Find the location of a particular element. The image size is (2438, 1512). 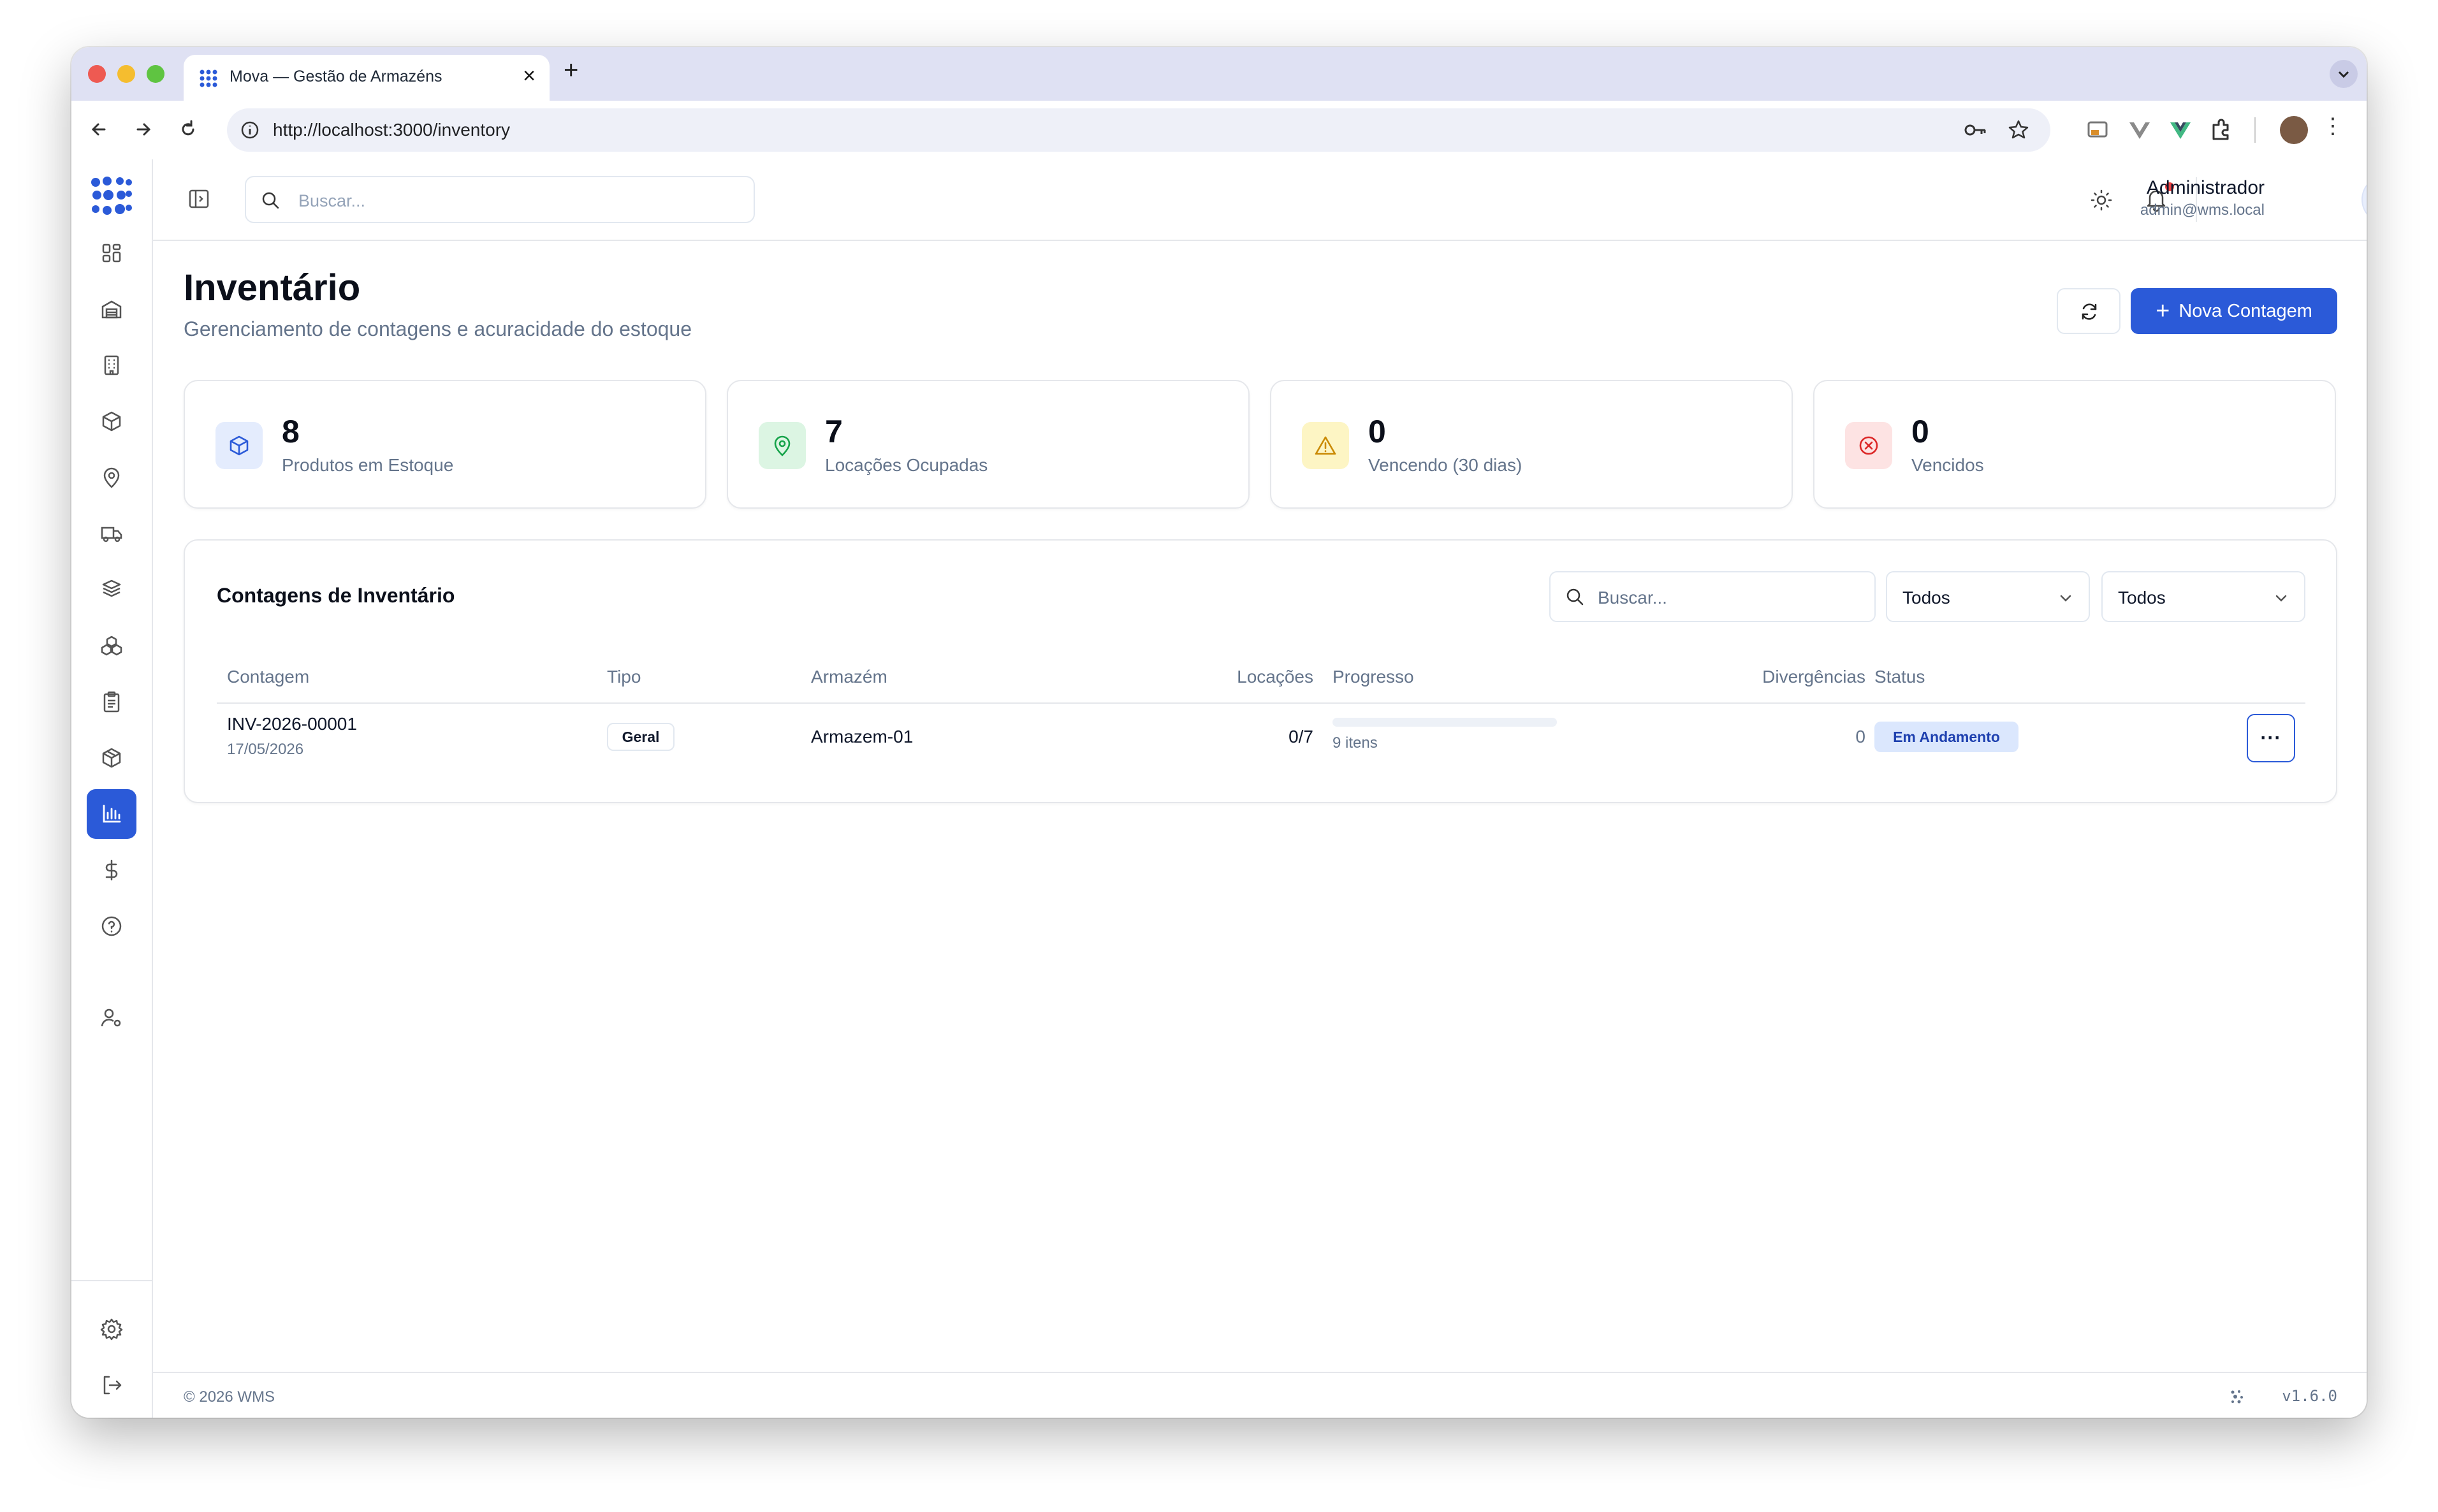

sidebar-toggle-icon is located at coordinates (199, 199).